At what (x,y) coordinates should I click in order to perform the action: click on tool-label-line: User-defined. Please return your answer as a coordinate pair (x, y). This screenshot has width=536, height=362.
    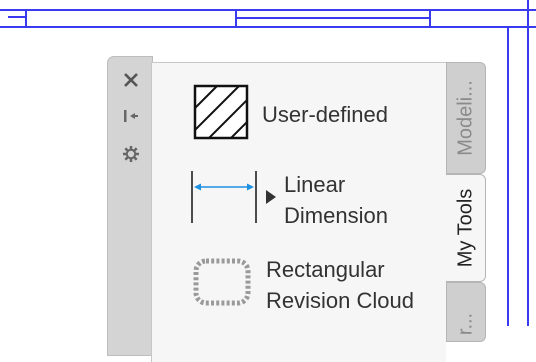
    Looking at the image, I should click on (325, 114).